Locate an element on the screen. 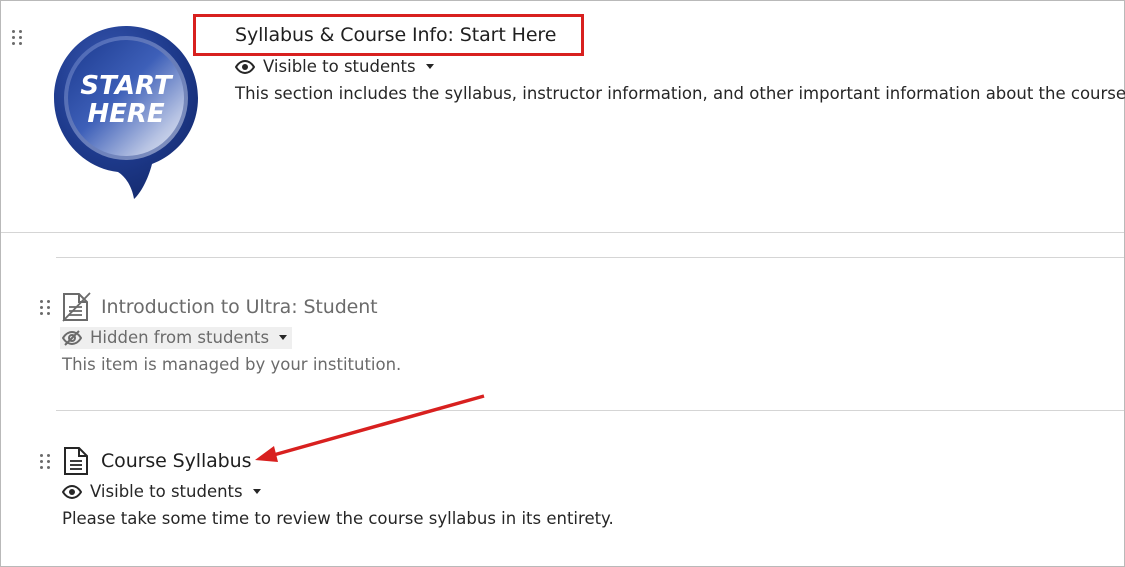 Image resolution: width=1125 pixels, height=567 pixels. content-item-title: Course Syllabus is located at coordinates (176, 461).